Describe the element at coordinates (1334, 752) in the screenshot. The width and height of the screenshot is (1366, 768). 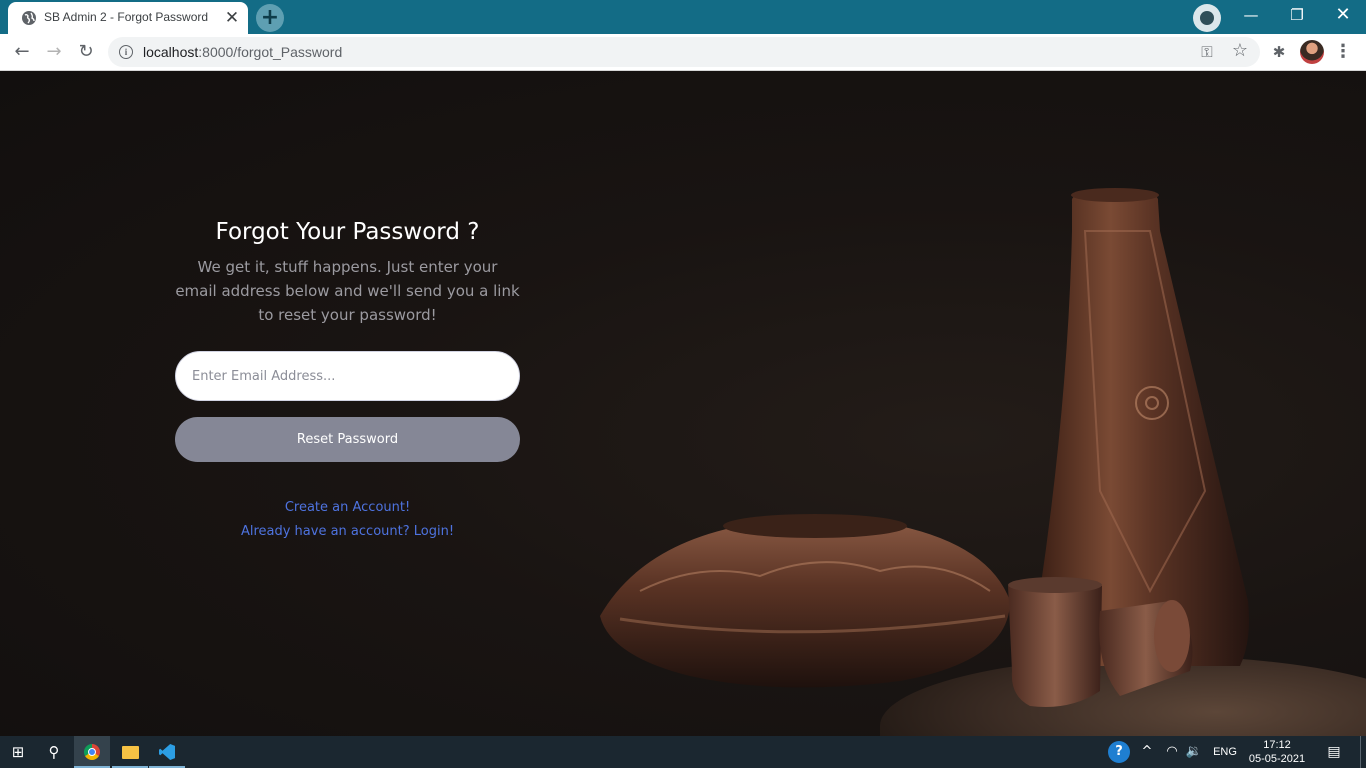
I see `notifications-icon: ▤` at that location.